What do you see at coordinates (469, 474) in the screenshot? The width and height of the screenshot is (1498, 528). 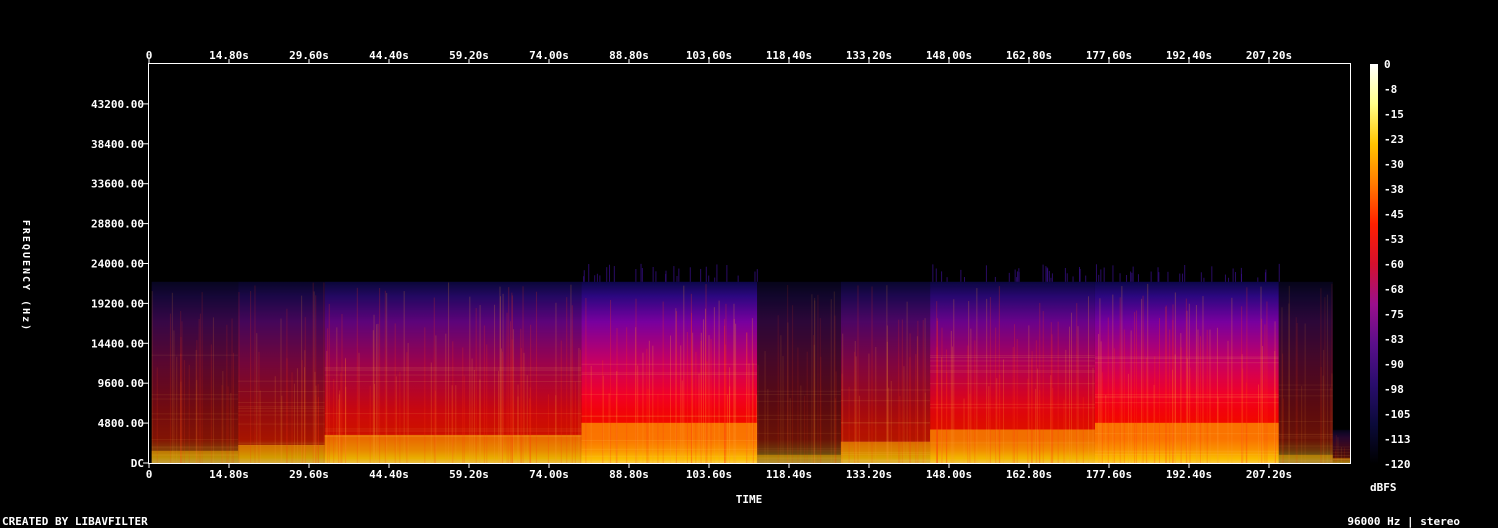 I see `x-tick-label-bottom: 59.20s` at bounding box center [469, 474].